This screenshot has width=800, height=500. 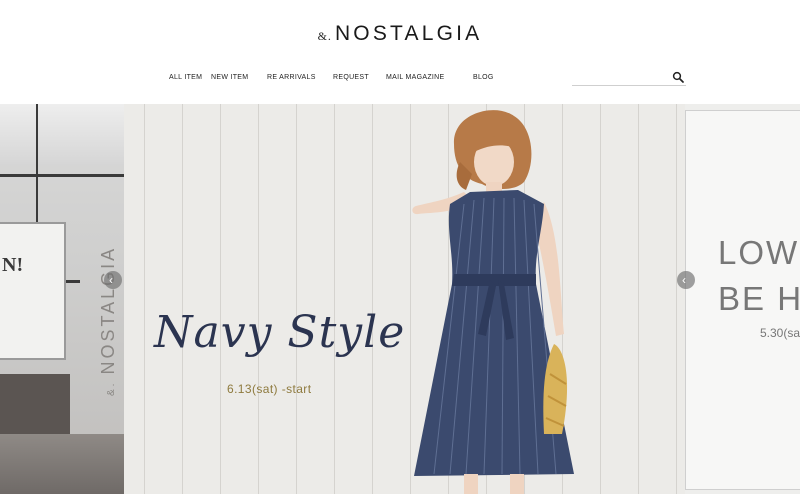 What do you see at coordinates (759, 298) in the screenshot?
I see `slide-right-line2: BE HA` at bounding box center [759, 298].